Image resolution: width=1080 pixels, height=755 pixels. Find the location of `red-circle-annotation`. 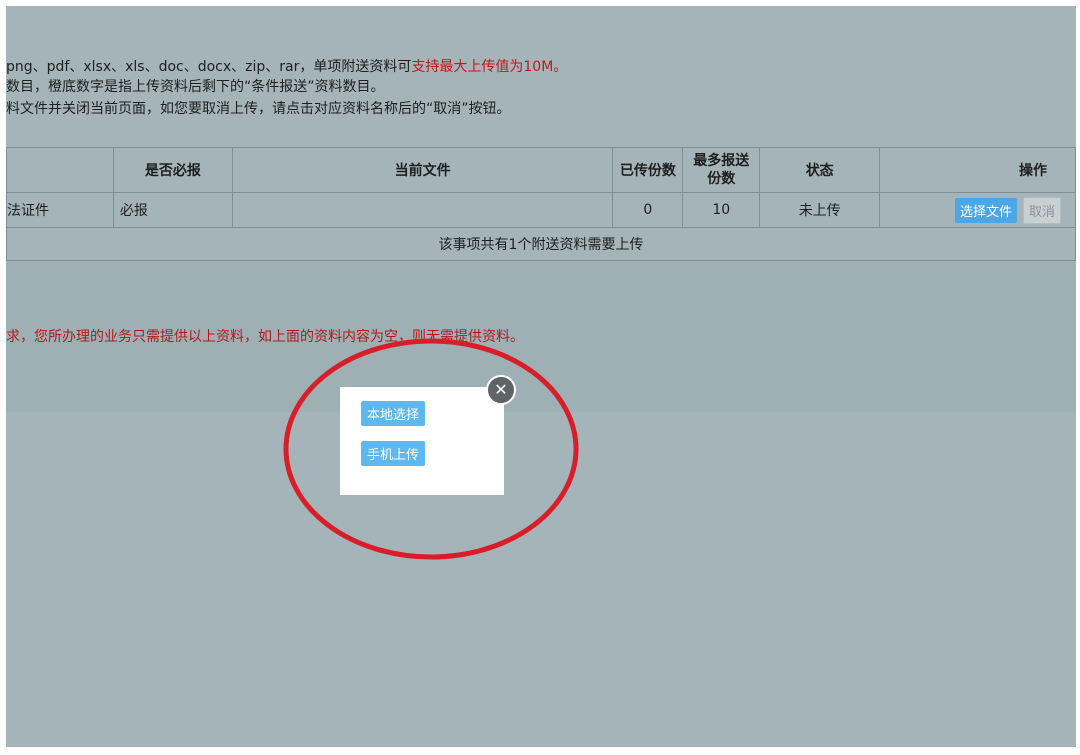

red-circle-annotation is located at coordinates (431, 449).